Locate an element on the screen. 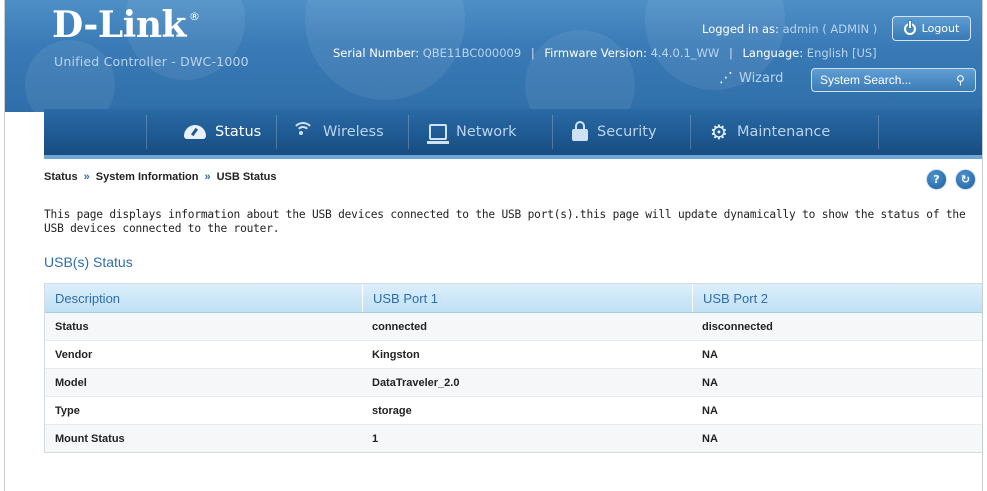 The image size is (987, 491). help-button: ? is located at coordinates (936, 179).